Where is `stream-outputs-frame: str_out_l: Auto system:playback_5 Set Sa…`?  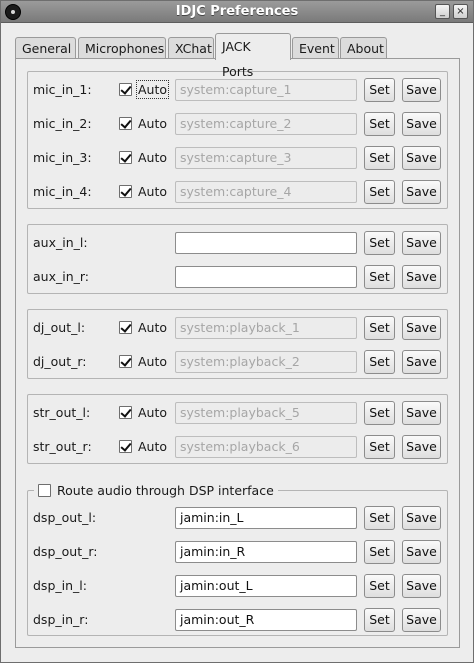 stream-outputs-frame: str_out_l: Auto system:playback_5 Set Sa… is located at coordinates (237, 429).